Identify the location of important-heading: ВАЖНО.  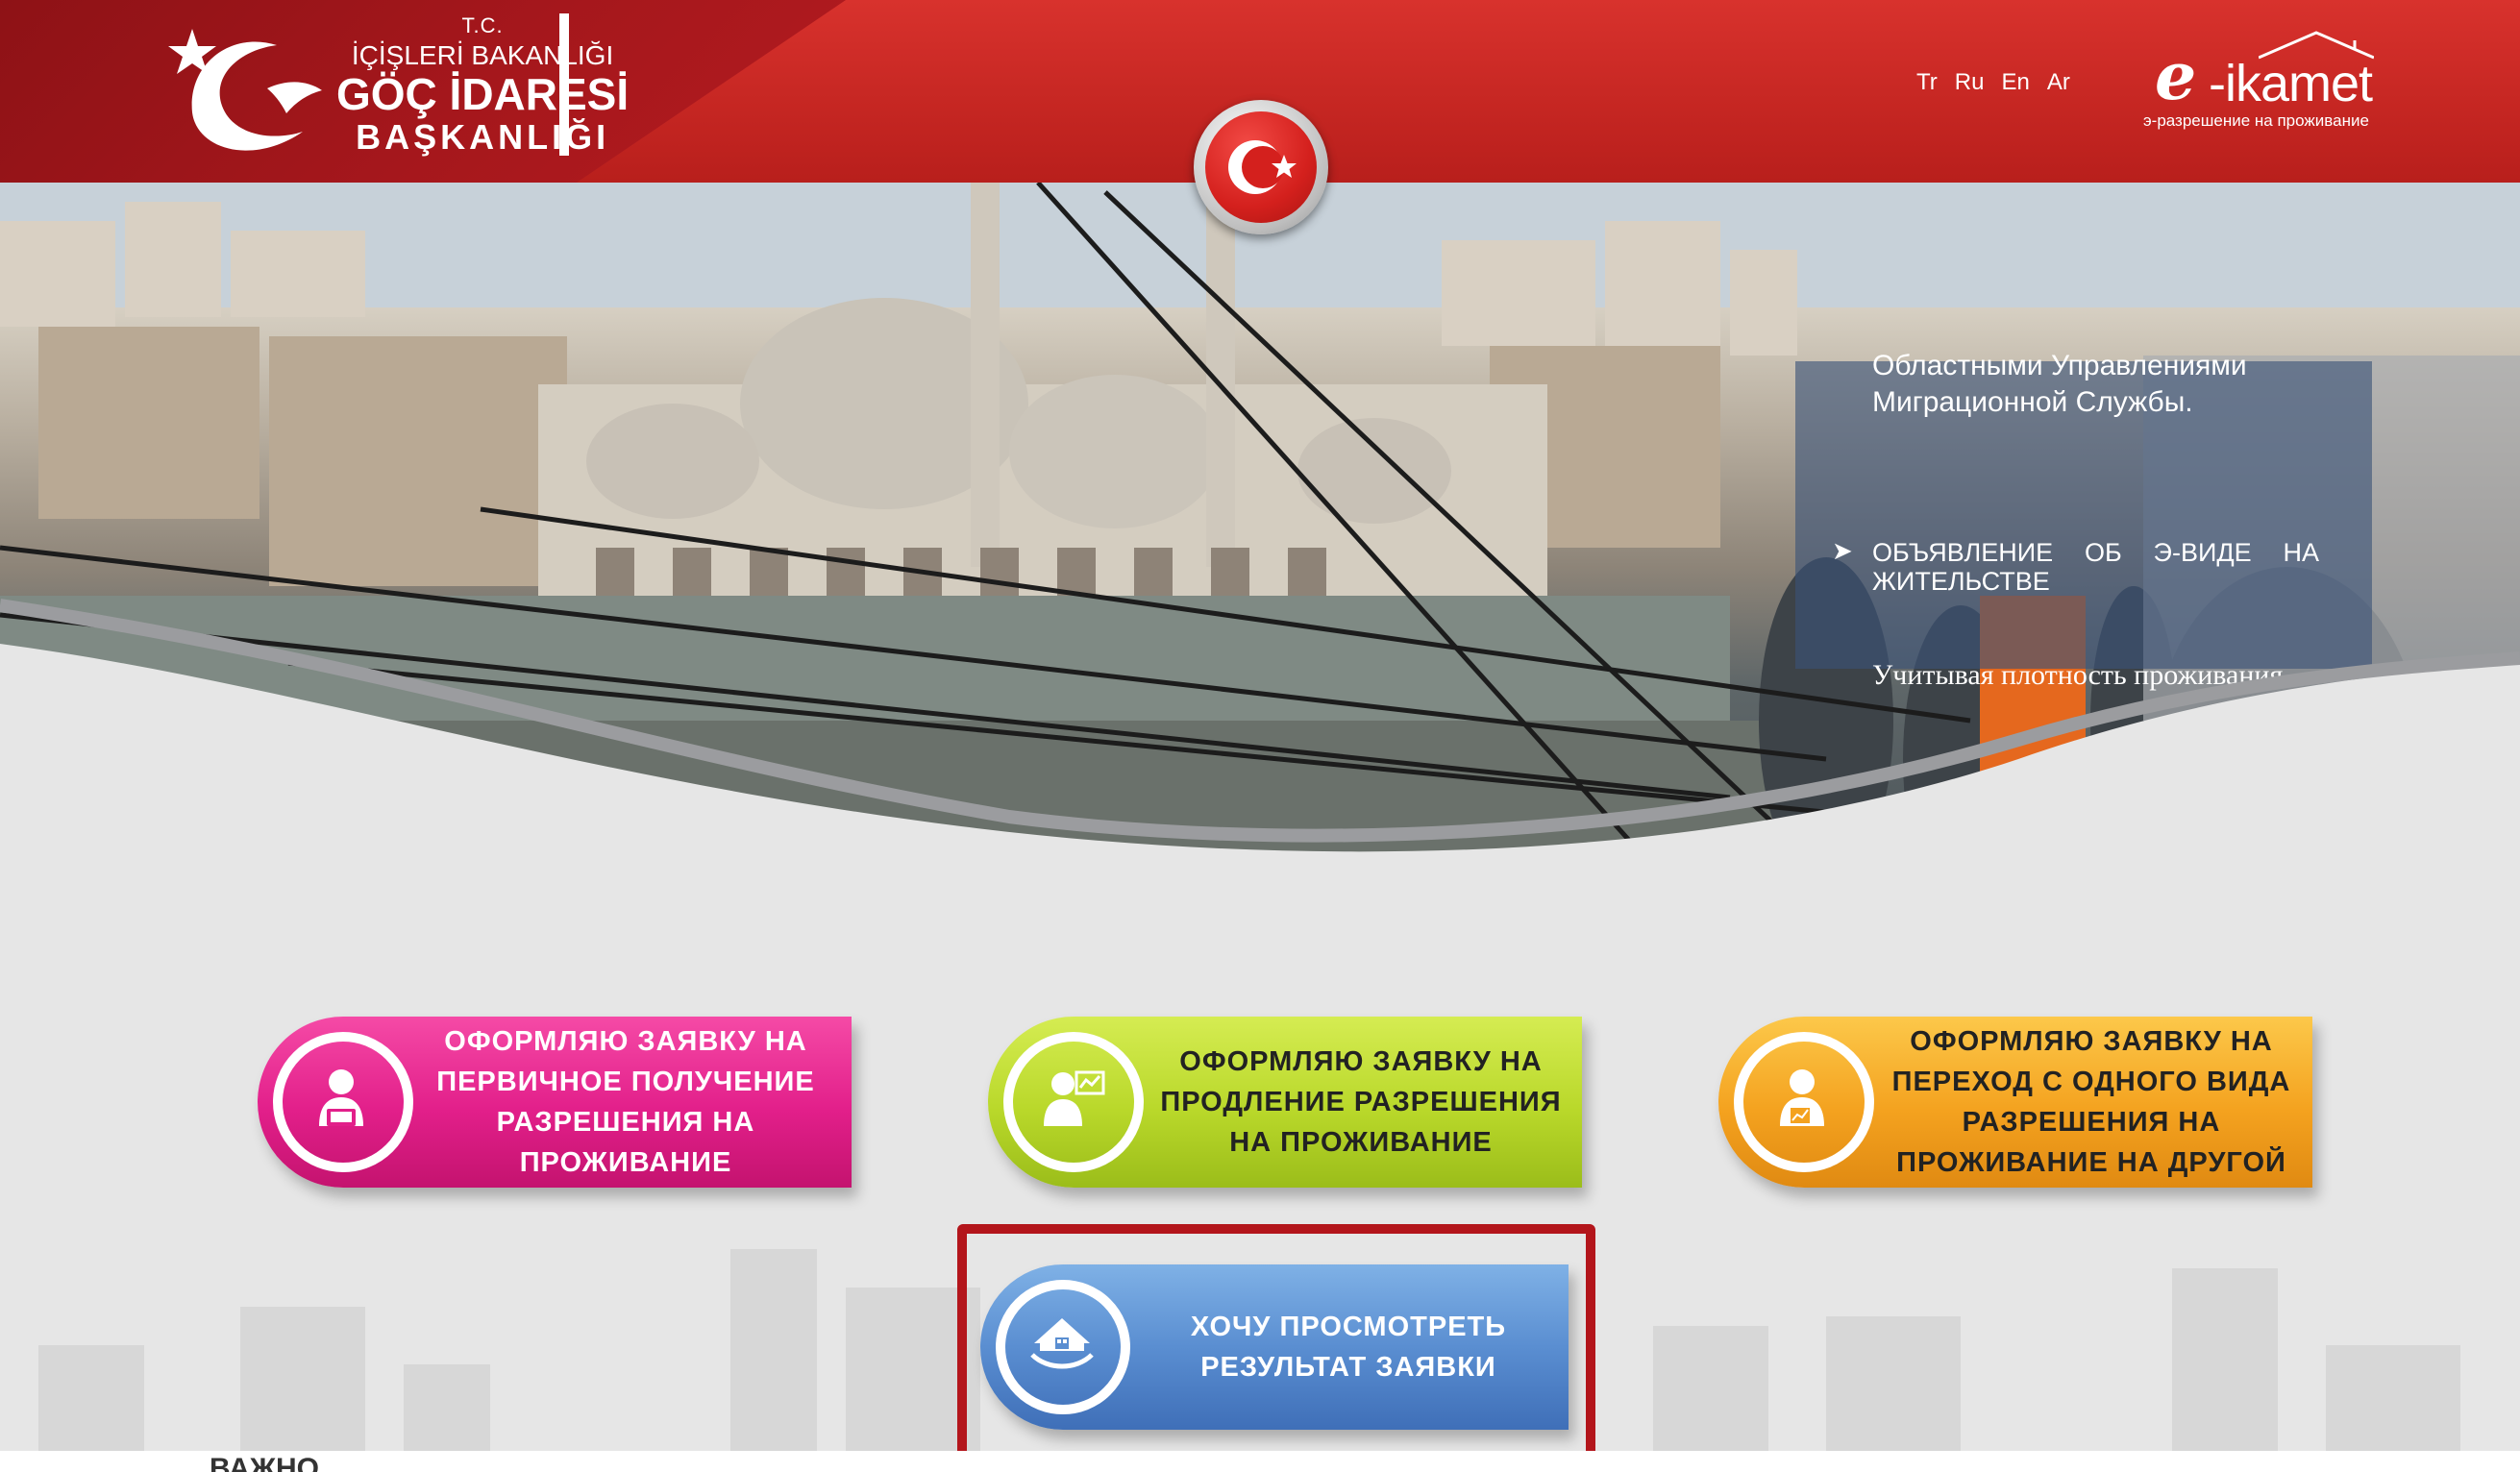
(264, 1462).